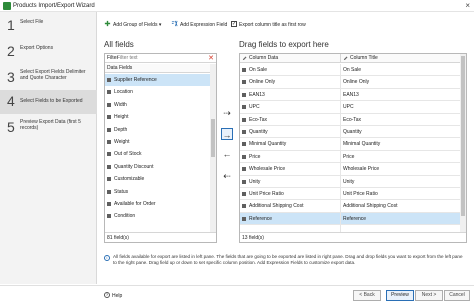 Image resolution: width=474 pixels, height=306 pixels. Describe the element at coordinates (135, 80) in the screenshot. I see `field-label: Supplier Reference` at that location.